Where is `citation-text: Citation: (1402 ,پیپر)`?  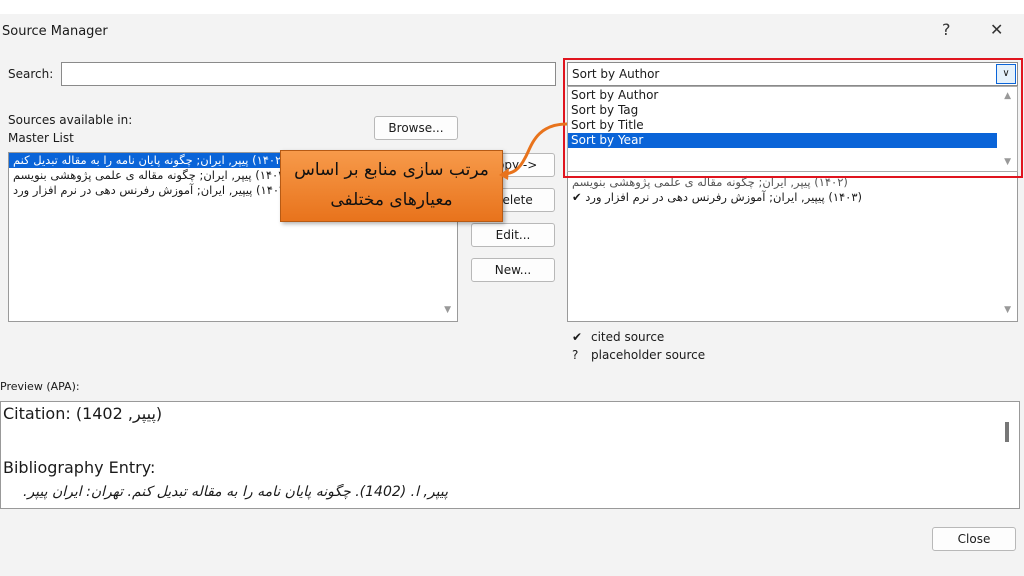 citation-text: Citation: (1402 ,پیپر) is located at coordinates (83, 413).